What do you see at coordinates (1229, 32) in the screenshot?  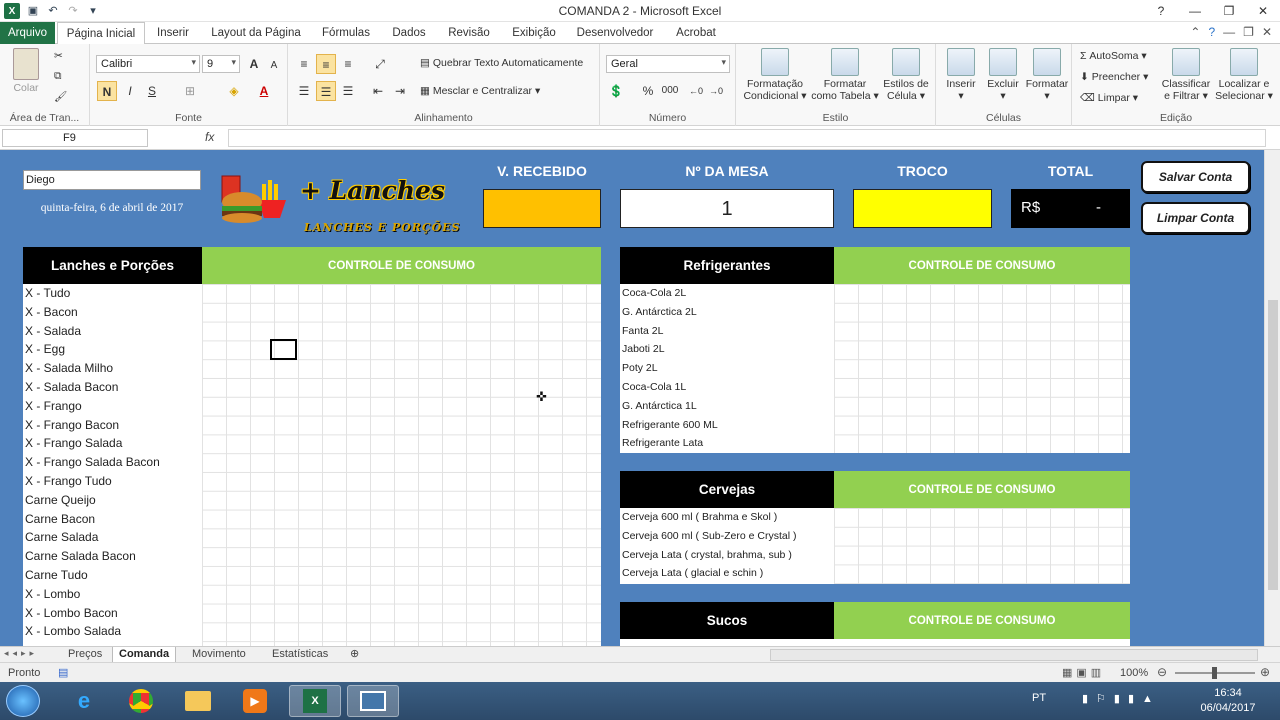 I see `workbook-minimize-icon: —` at bounding box center [1229, 32].